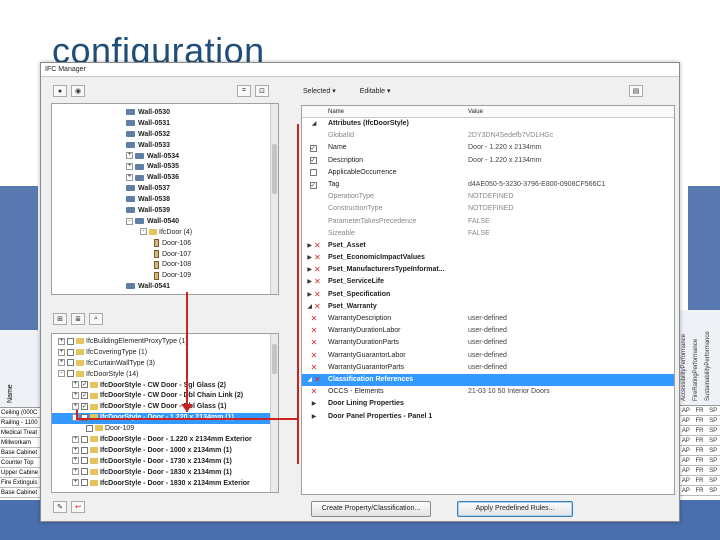 This screenshot has height=540, width=720. Describe the element at coordinates (488, 417) in the screenshot. I see `property-row: ▶ Door Panel Properties - Panel 1` at that location.